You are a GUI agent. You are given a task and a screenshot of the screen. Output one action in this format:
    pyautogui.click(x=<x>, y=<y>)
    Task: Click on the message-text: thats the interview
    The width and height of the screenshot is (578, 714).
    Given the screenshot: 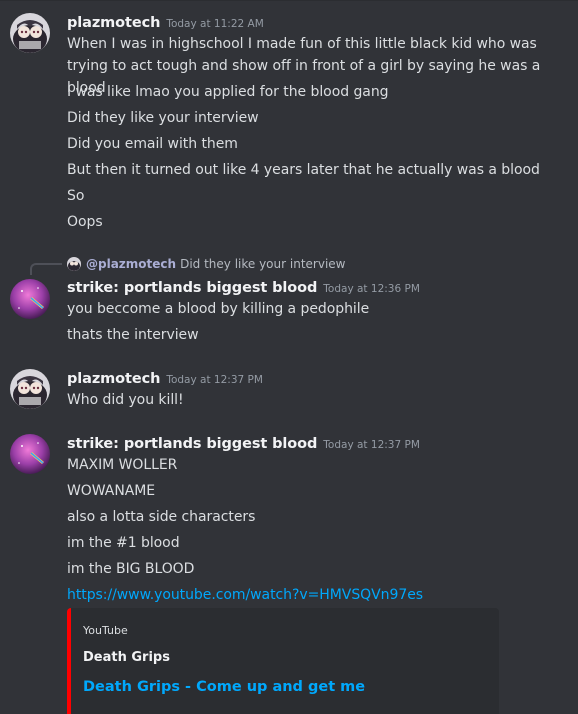 What is the action you would take?
    pyautogui.click(x=133, y=335)
    